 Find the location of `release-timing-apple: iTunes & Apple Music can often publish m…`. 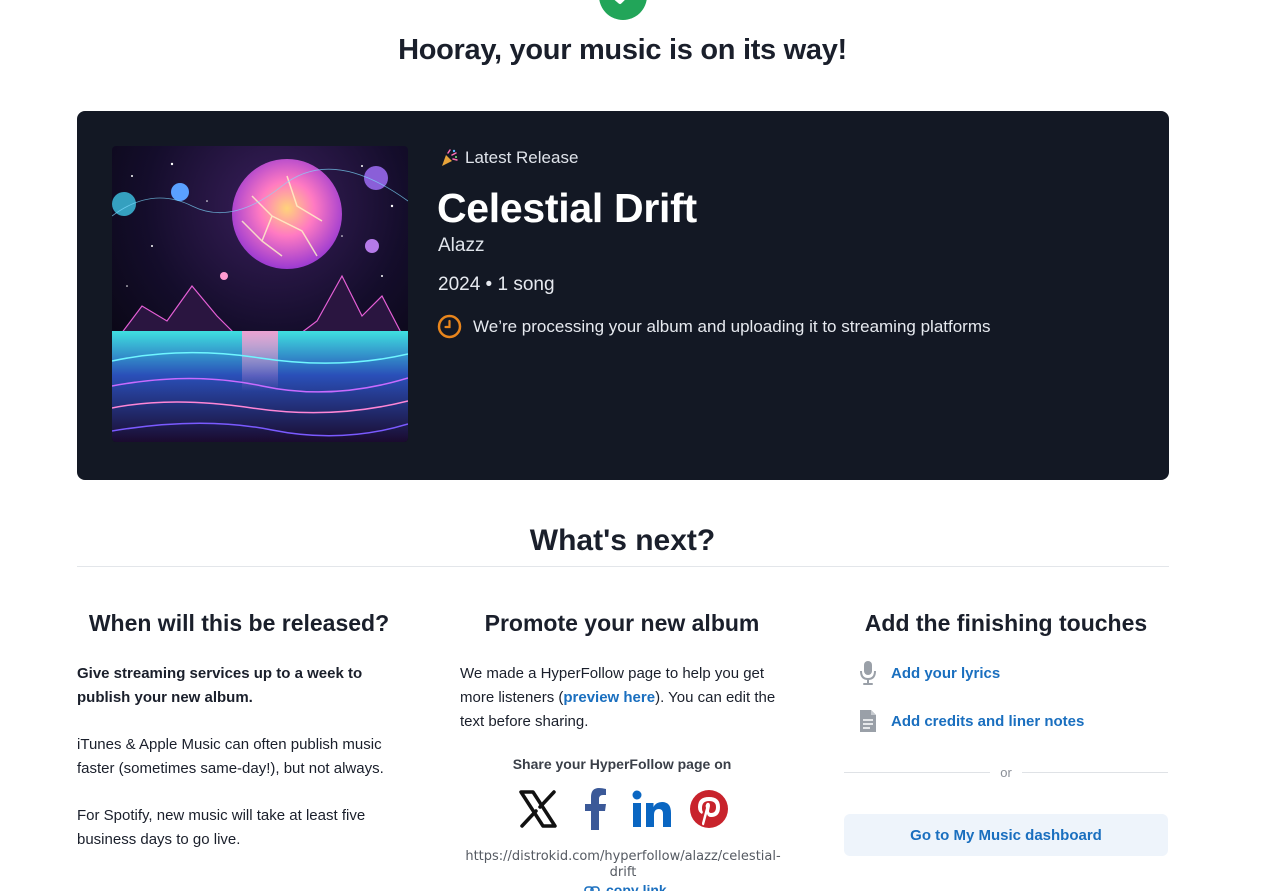

release-timing-apple: iTunes & Apple Music can often publish m… is located at coordinates (230, 756).